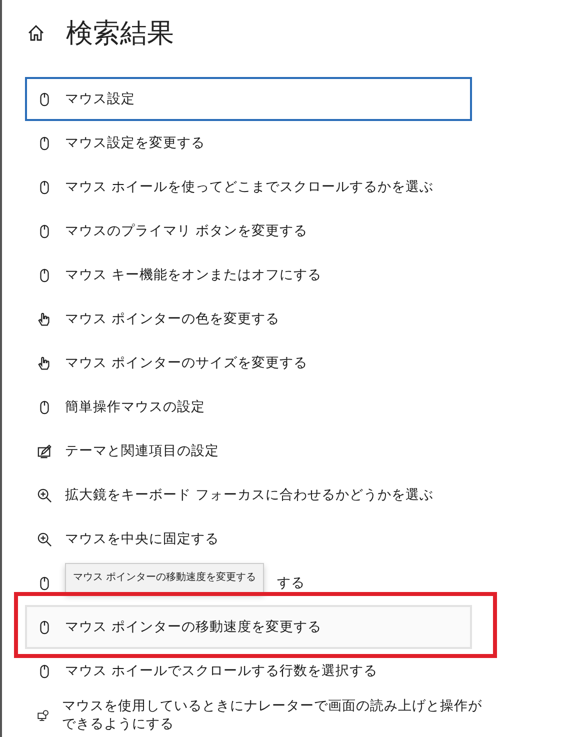 This screenshot has height=737, width=561. I want to click on search-result: テーマと関連項目の設定, so click(248, 451).